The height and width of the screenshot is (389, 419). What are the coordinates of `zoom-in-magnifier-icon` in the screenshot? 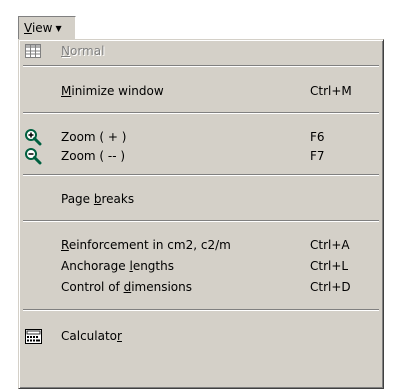 It's located at (33, 137).